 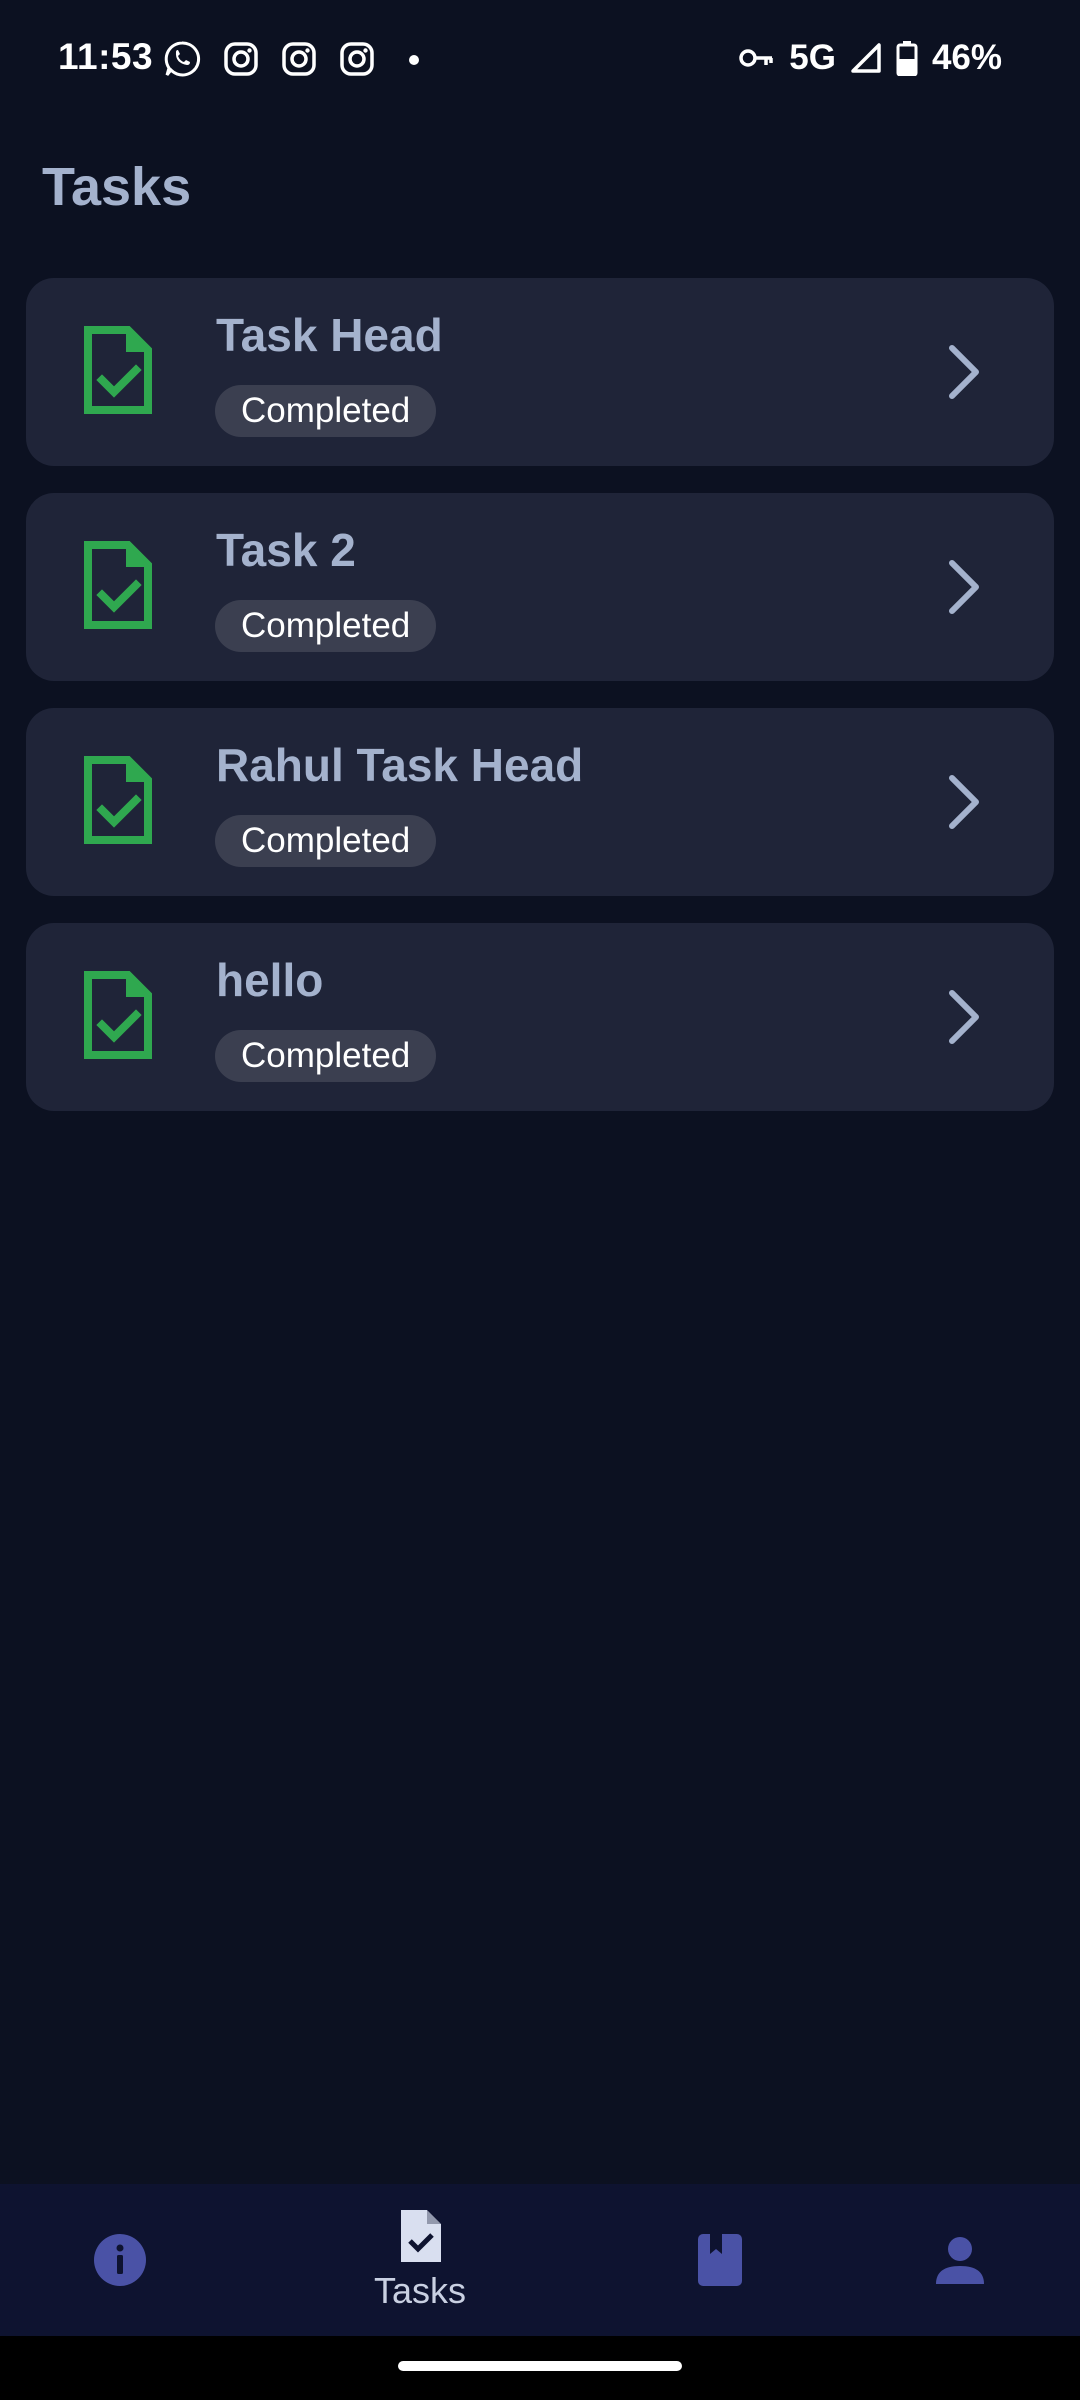 I want to click on task-name: Task Head, so click(x=329, y=335).